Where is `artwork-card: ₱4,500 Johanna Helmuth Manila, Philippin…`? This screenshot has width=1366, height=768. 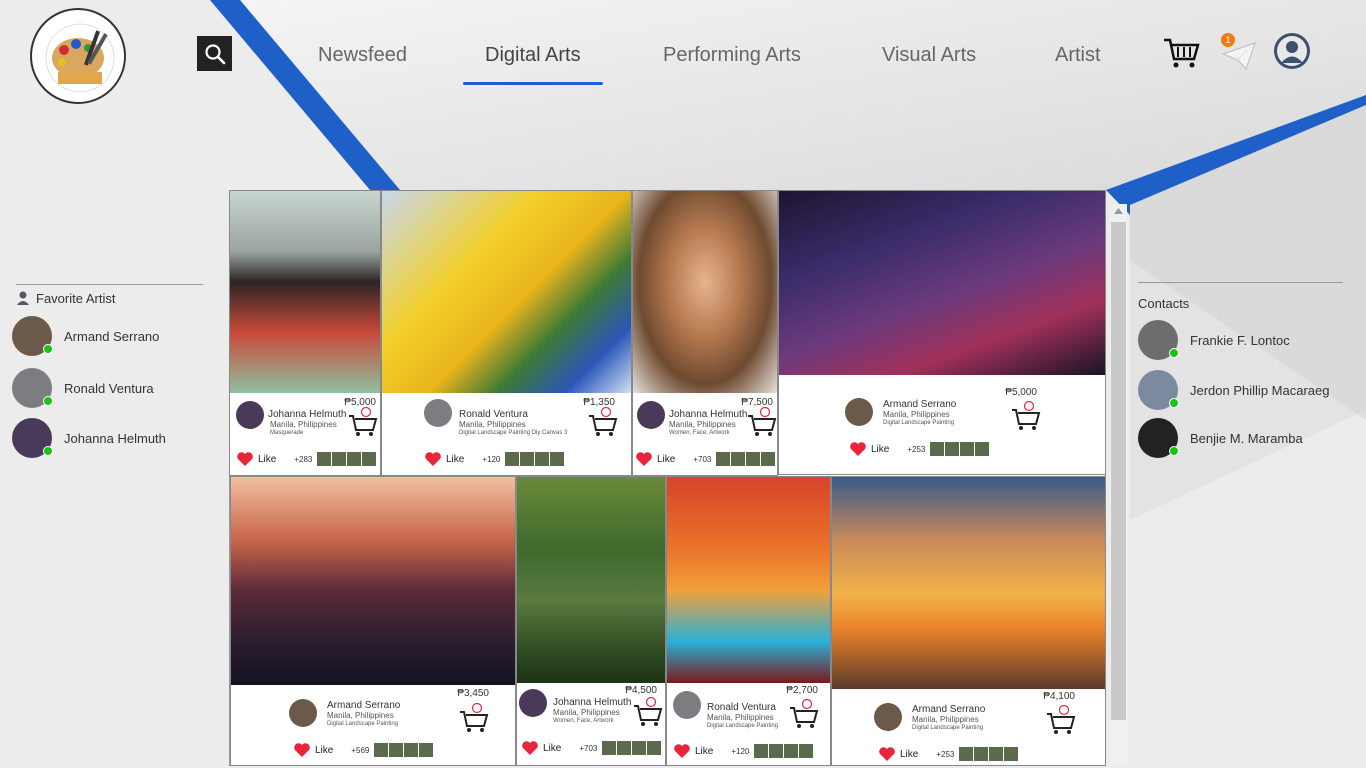 artwork-card: ₱4,500 Johanna Helmuth Manila, Philippin… is located at coordinates (591, 621).